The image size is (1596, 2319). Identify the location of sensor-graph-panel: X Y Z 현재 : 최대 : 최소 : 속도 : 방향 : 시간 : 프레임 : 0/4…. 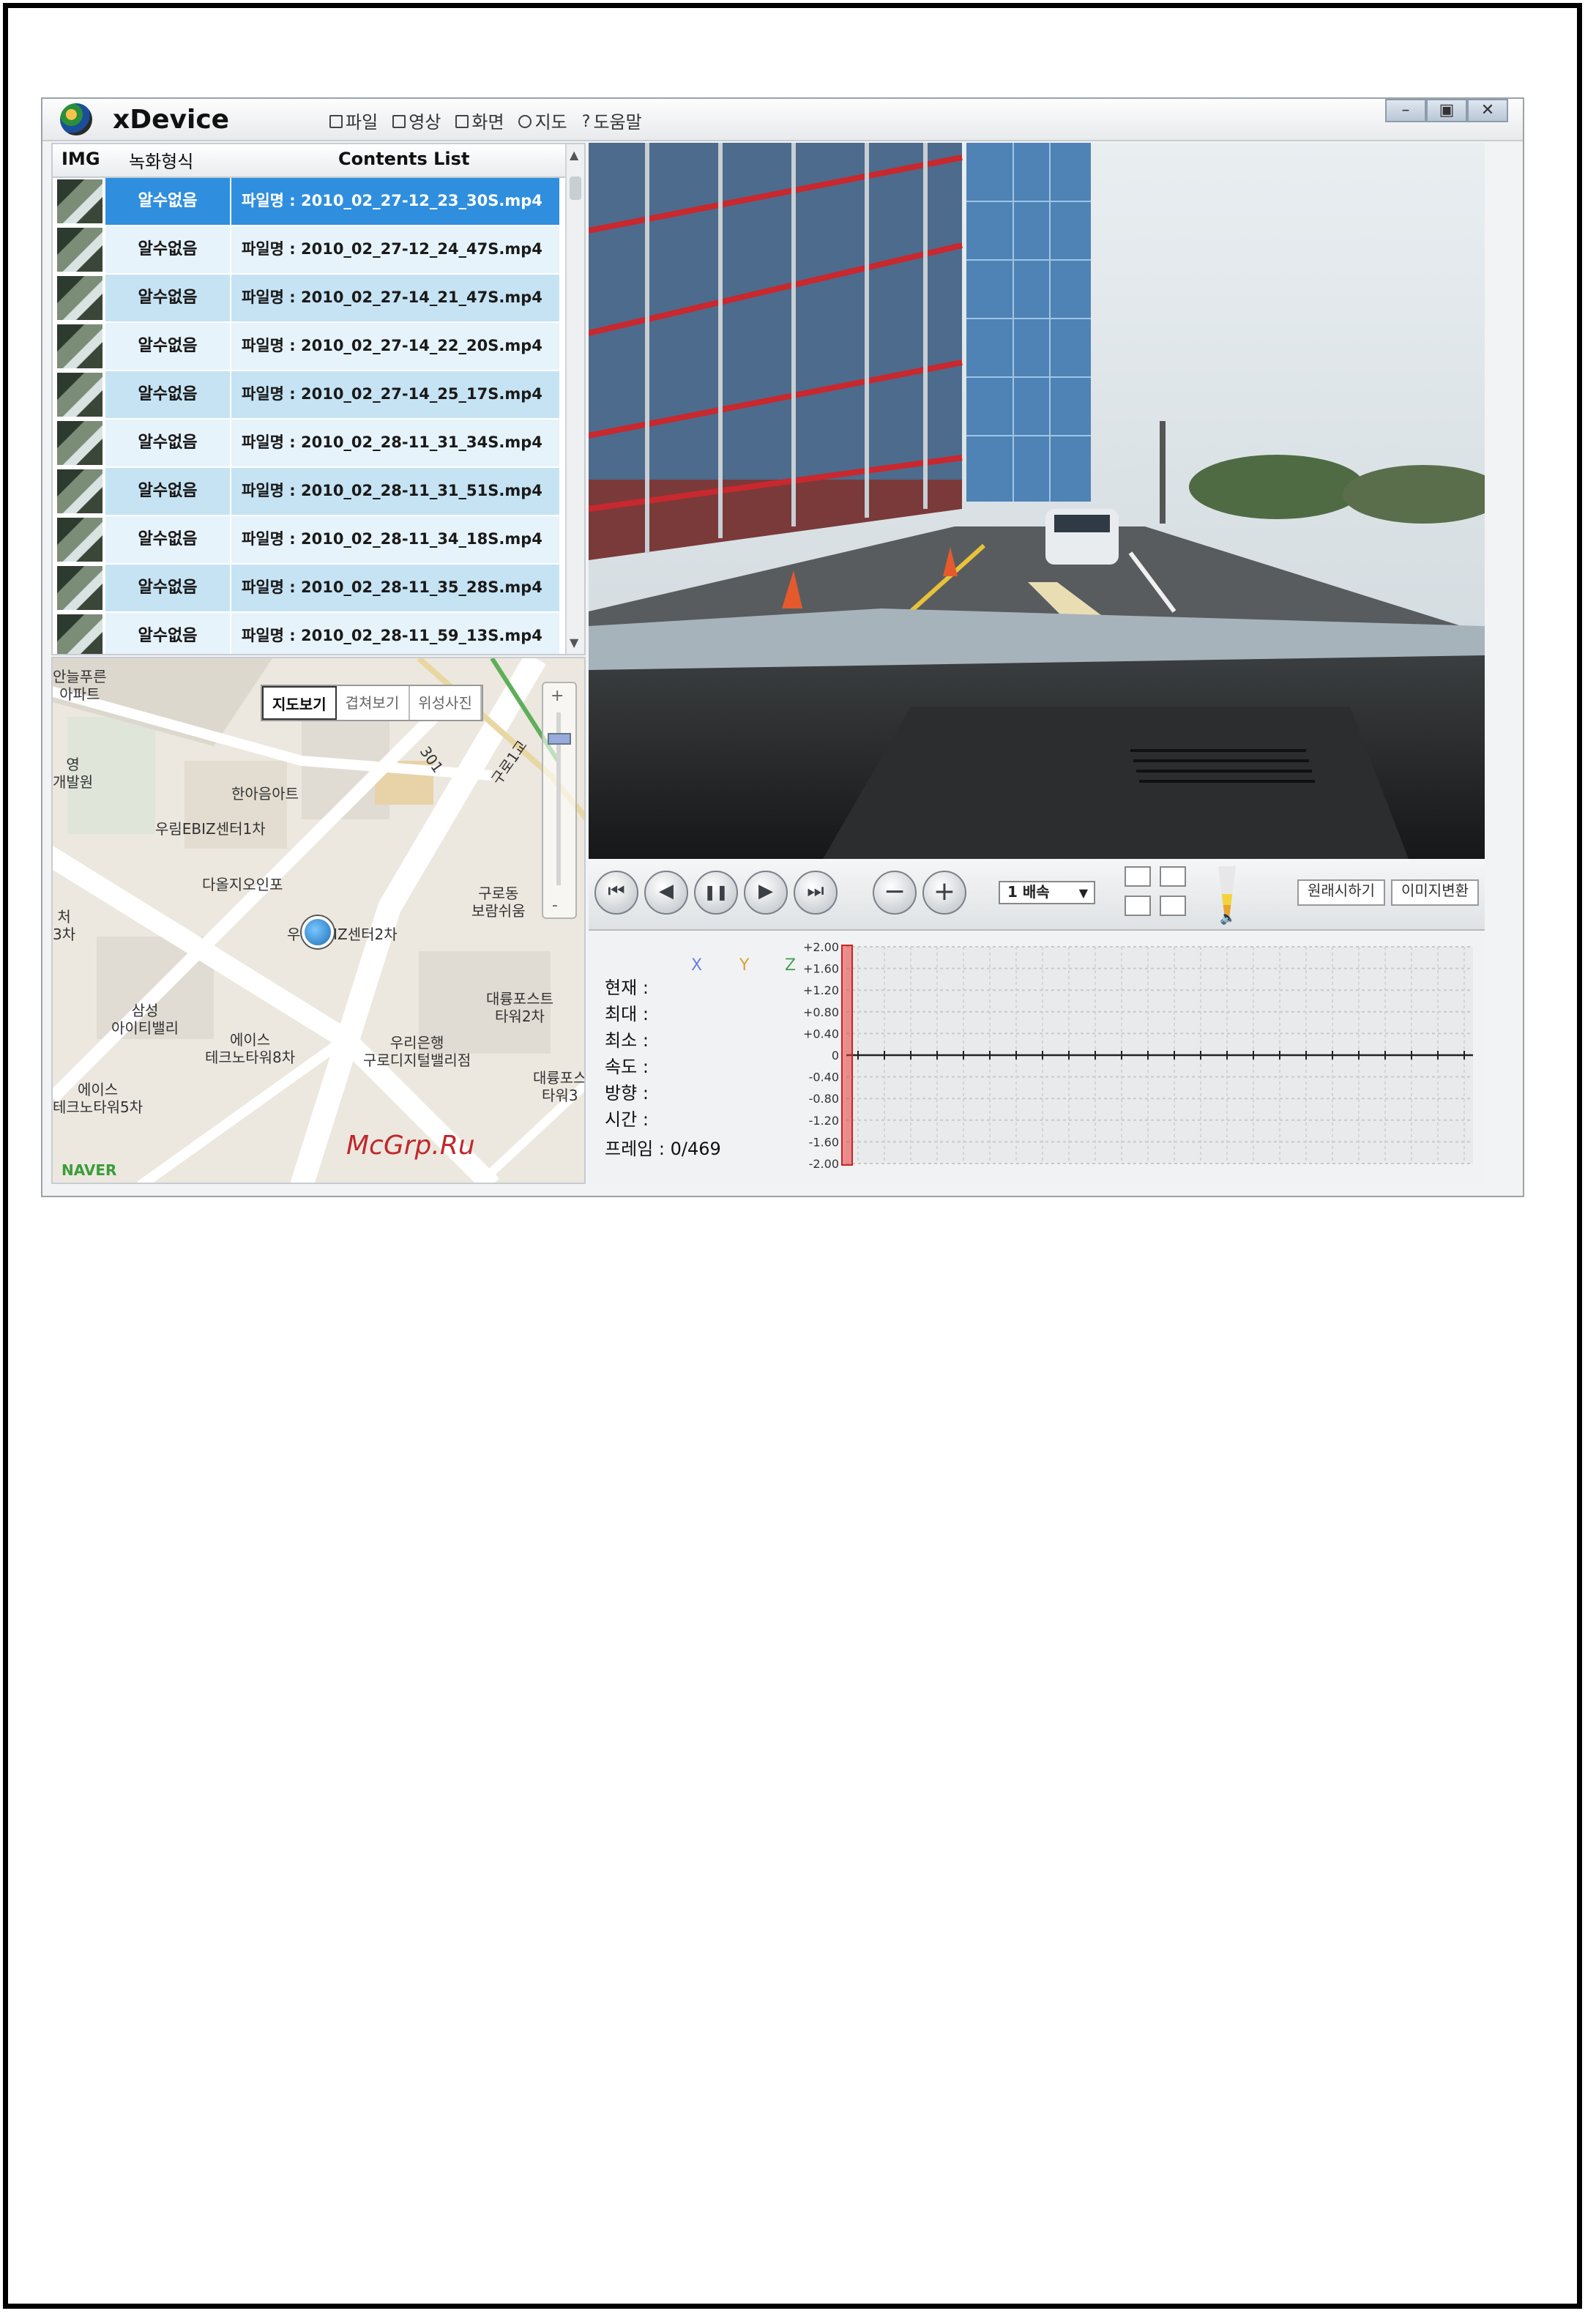
(1037, 1058).